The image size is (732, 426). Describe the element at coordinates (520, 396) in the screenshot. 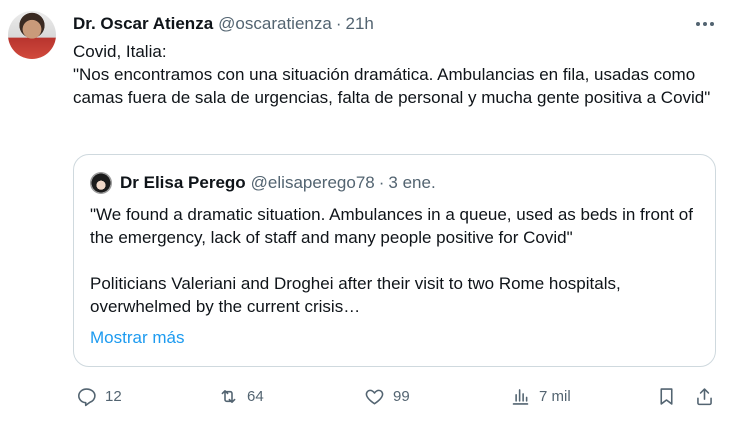

I see `views-icon` at that location.